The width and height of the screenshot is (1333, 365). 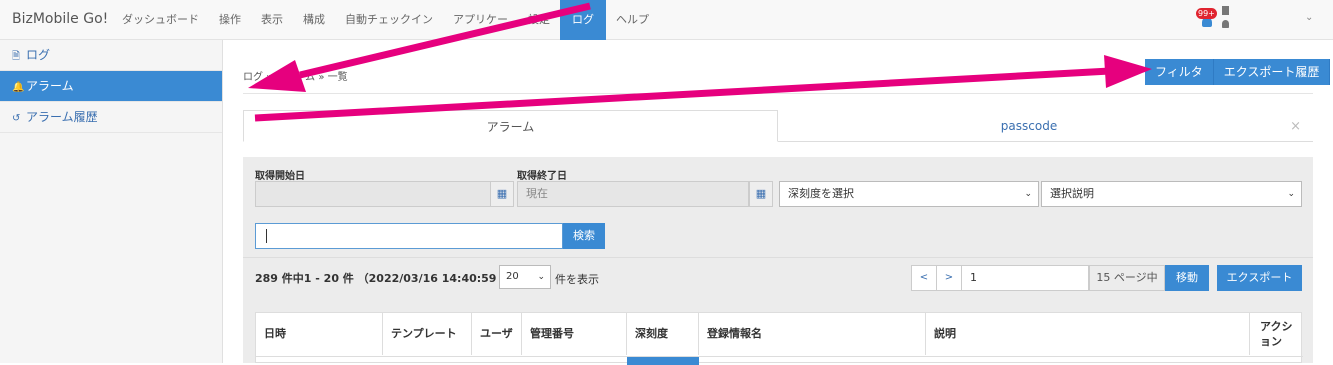 I want to click on end-date-label: 取得終了日, so click(x=542, y=176).